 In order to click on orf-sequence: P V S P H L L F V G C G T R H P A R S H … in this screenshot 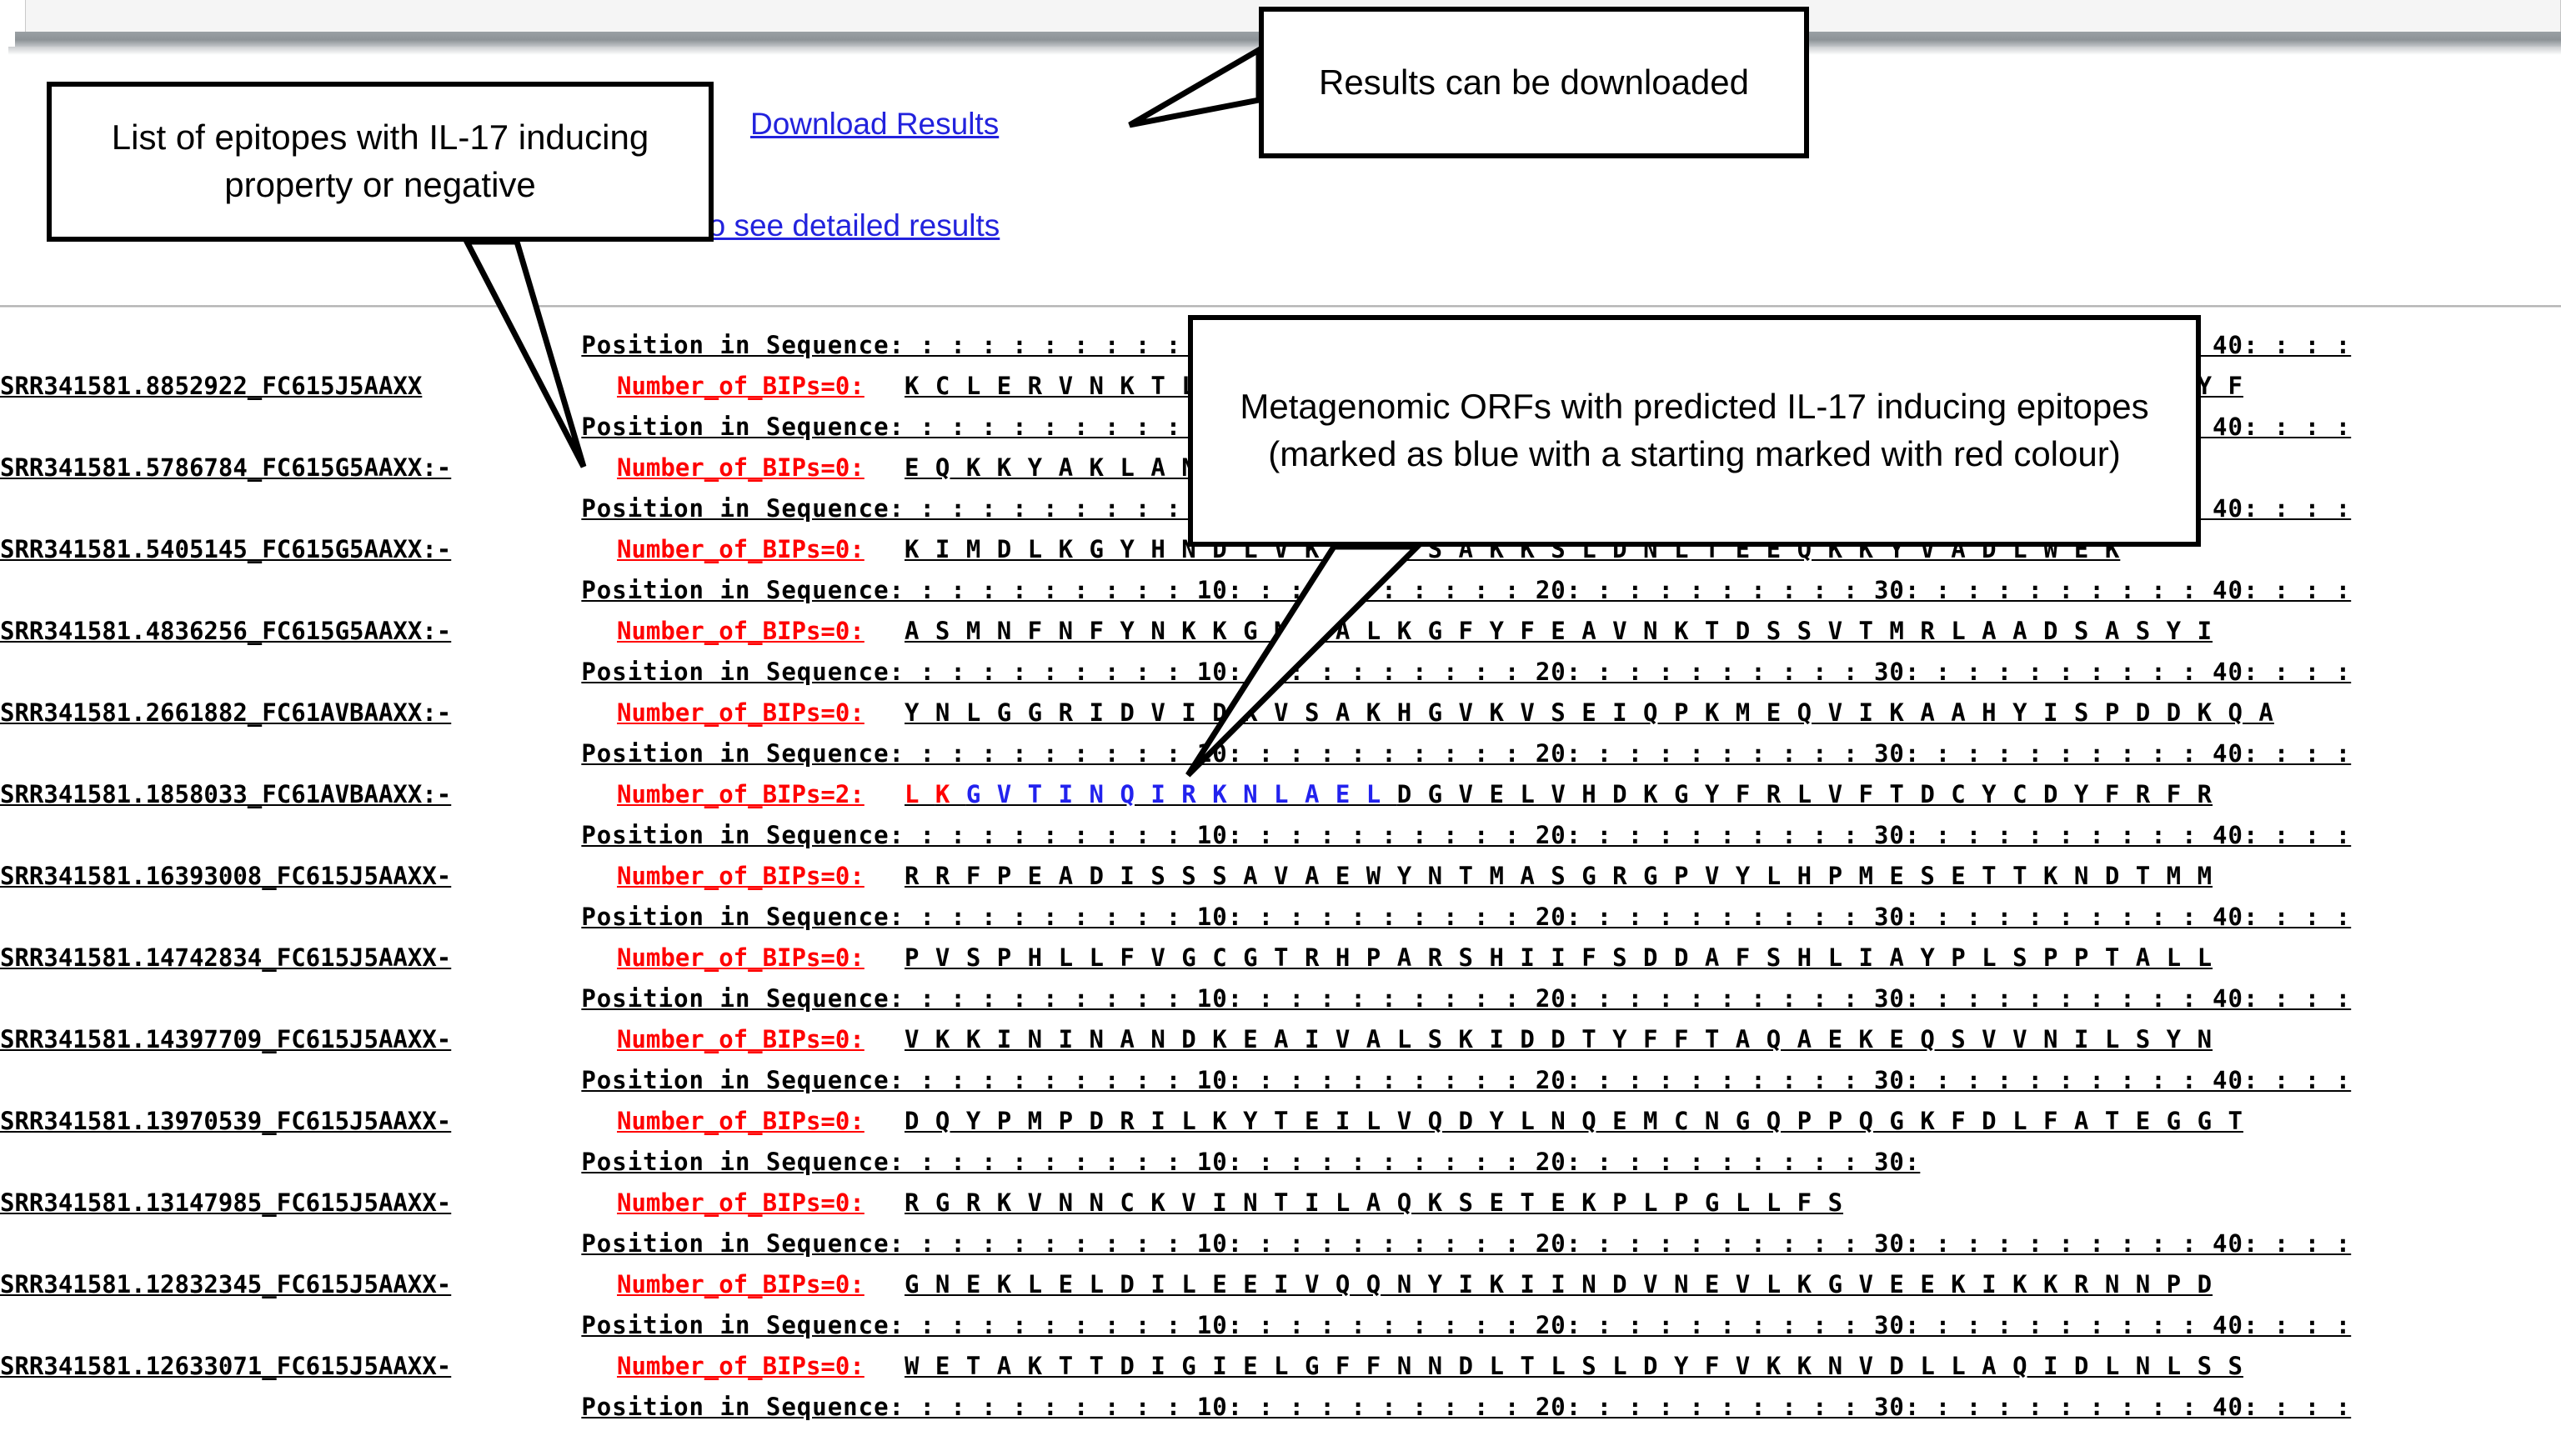, I will do `click(1559, 957)`.